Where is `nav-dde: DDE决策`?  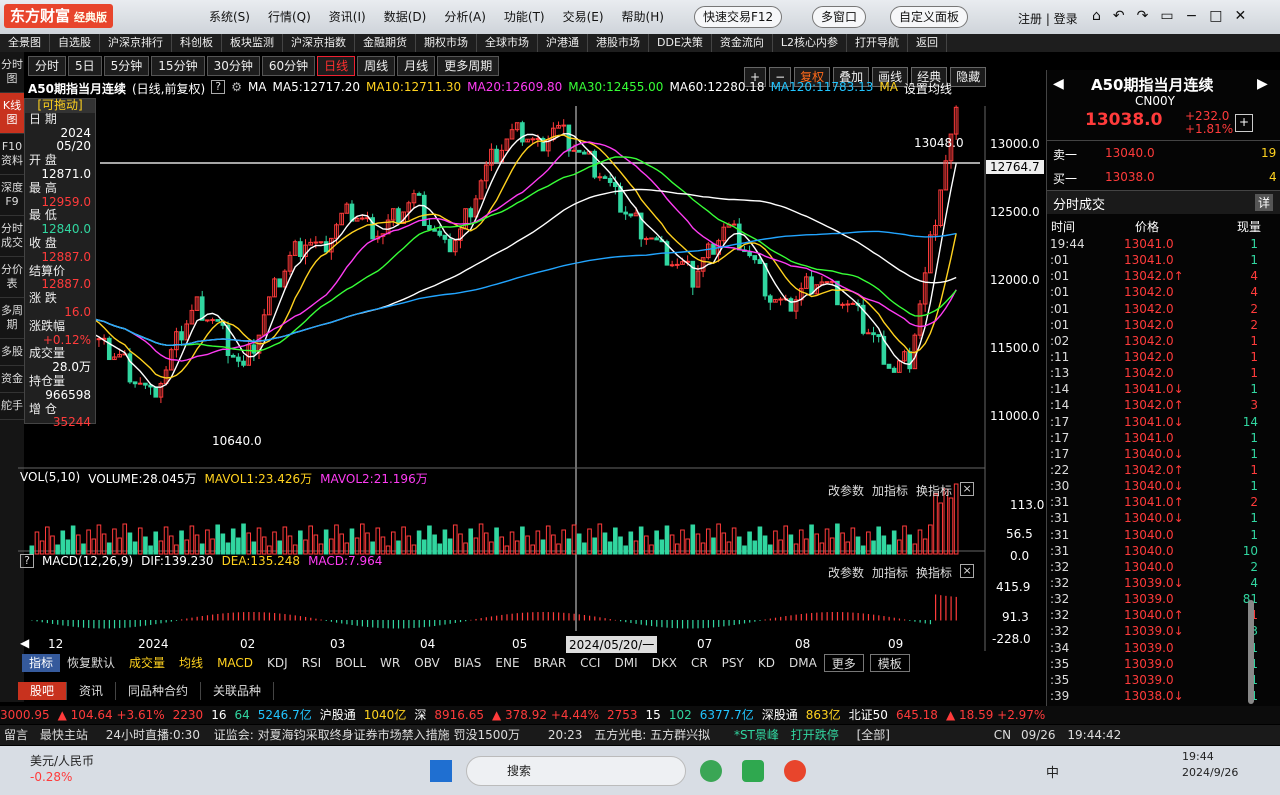 nav-dde: DDE决策 is located at coordinates (680, 43).